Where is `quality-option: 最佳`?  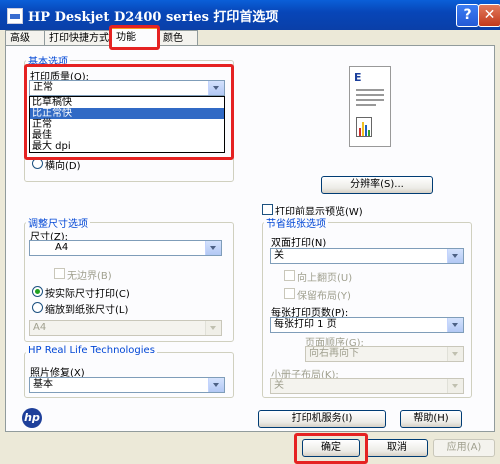
quality-option: 最佳 is located at coordinates (127, 135).